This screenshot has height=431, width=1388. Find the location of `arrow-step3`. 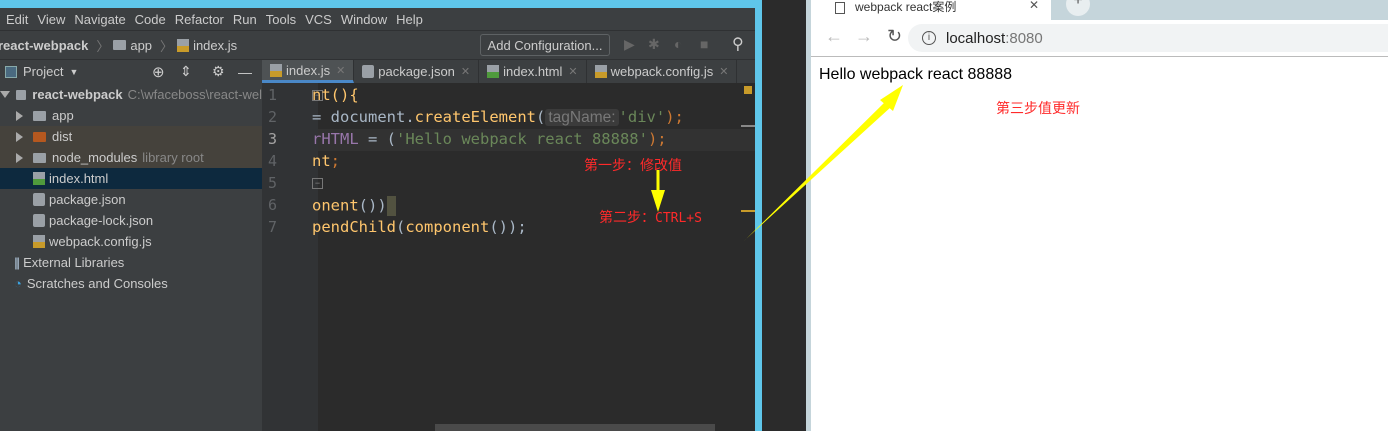

arrow-step3 is located at coordinates (818, 171).